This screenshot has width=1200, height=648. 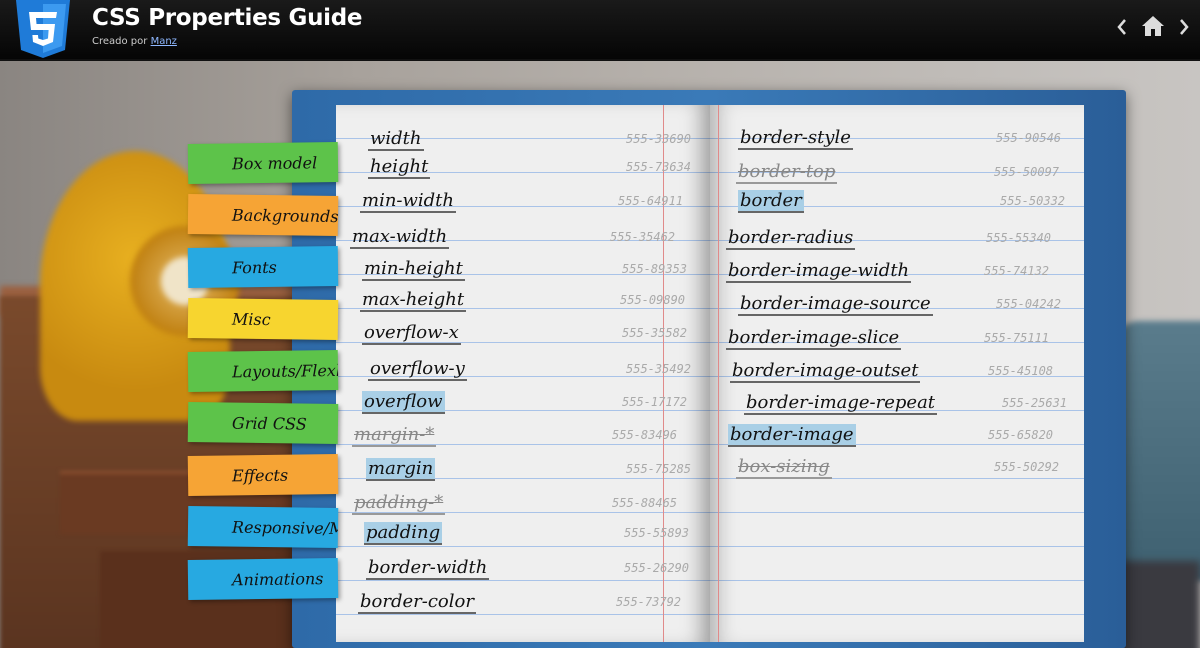 I want to click on tab-label: Misc, so click(x=251, y=319).